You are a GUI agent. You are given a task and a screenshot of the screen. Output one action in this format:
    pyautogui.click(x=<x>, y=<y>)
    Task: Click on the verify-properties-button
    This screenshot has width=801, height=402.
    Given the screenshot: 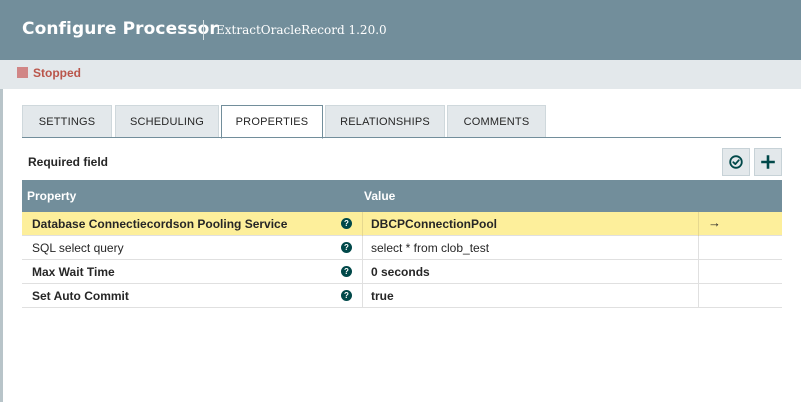 What is the action you would take?
    pyautogui.click(x=736, y=162)
    